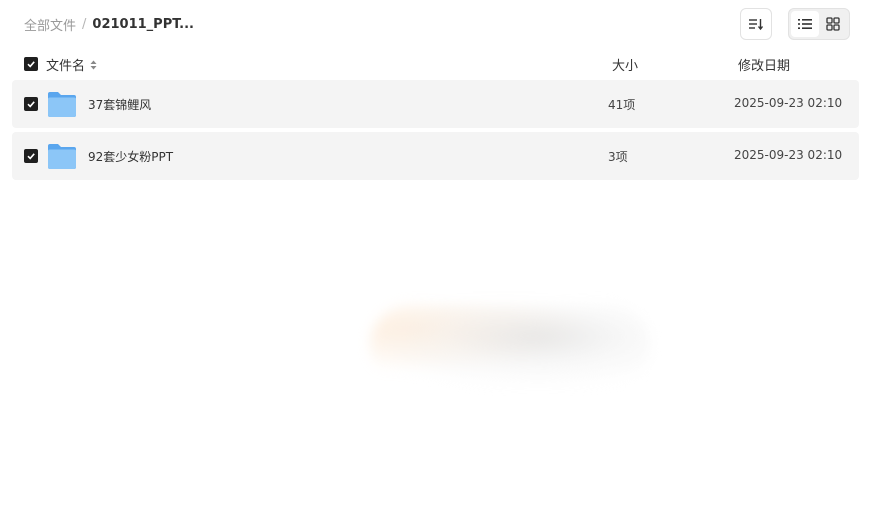 The width and height of the screenshot is (874, 514). I want to click on list-view-icon, so click(805, 24).